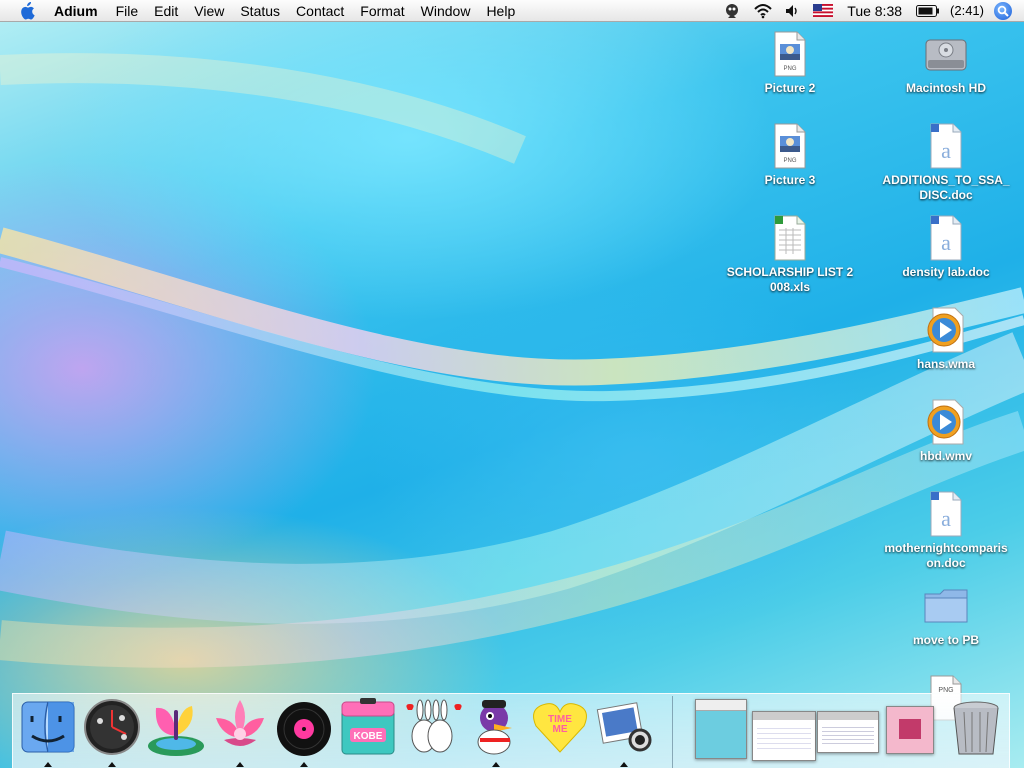 This screenshot has width=1024, height=768. I want to click on desktop-icon-label: density lab.doc, so click(946, 272).